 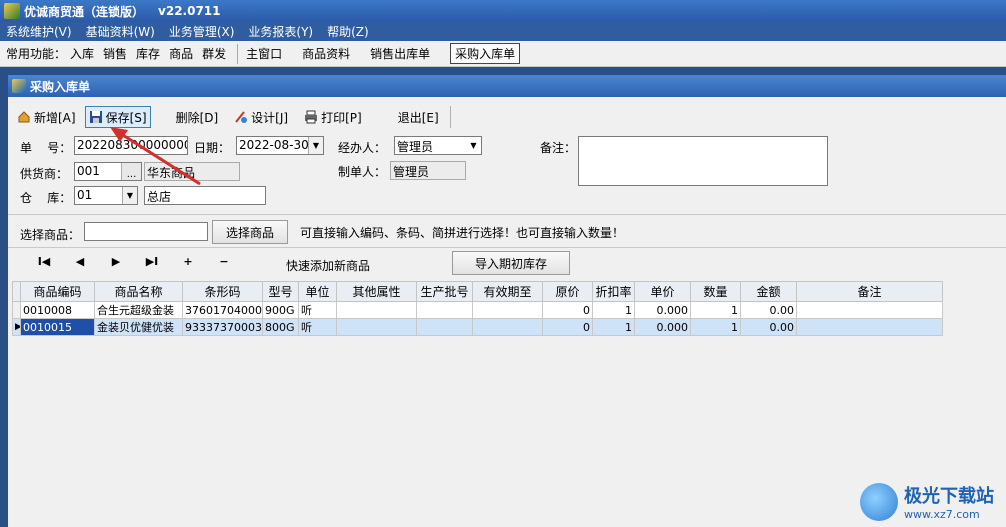 What do you see at coordinates (188, 261) in the screenshot?
I see `add-row-icon: +` at bounding box center [188, 261].